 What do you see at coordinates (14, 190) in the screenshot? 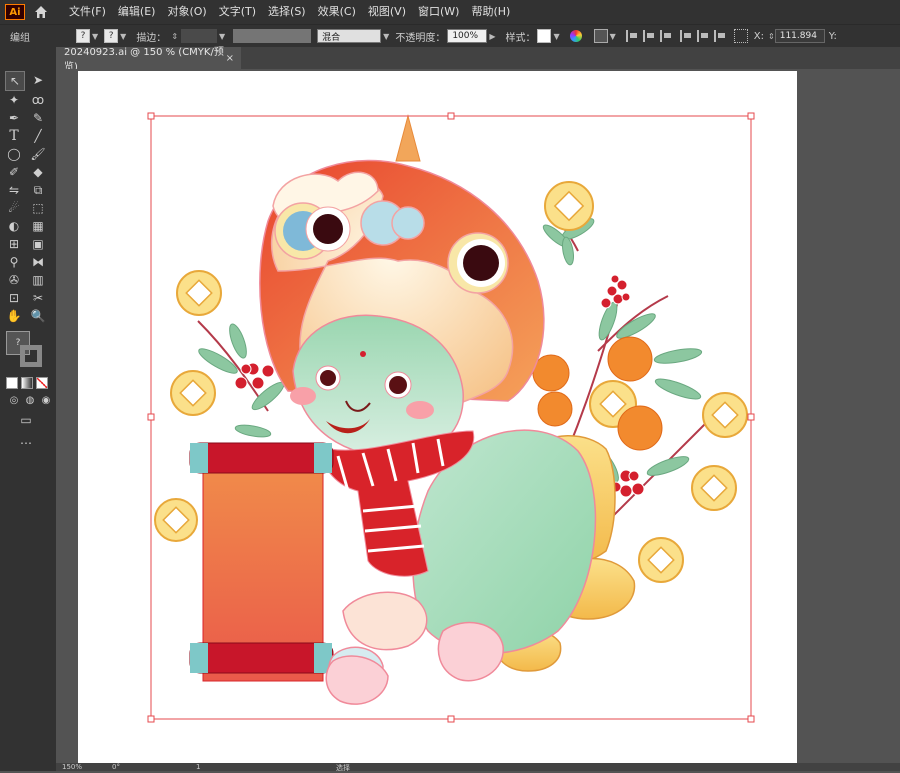
I see `reflect-tool-icon: ⇋` at bounding box center [14, 190].